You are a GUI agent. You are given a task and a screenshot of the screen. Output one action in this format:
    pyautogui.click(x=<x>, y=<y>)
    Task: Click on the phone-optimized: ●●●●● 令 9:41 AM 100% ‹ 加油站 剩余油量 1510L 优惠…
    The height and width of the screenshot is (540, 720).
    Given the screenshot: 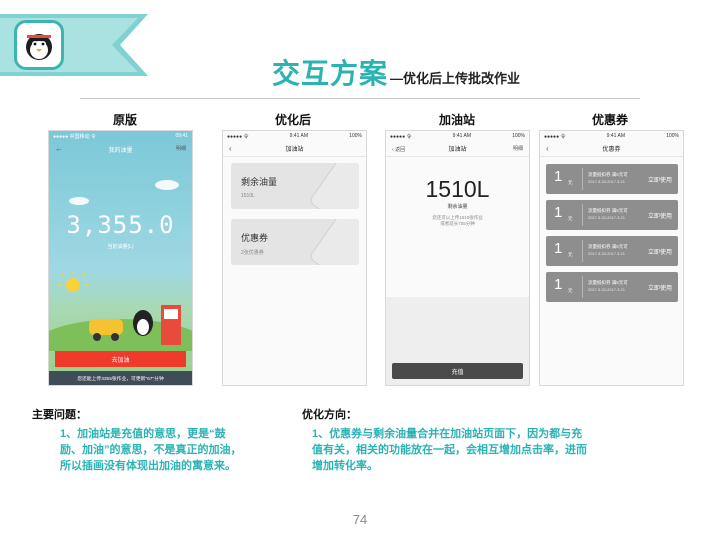 What is the action you would take?
    pyautogui.click(x=294, y=258)
    